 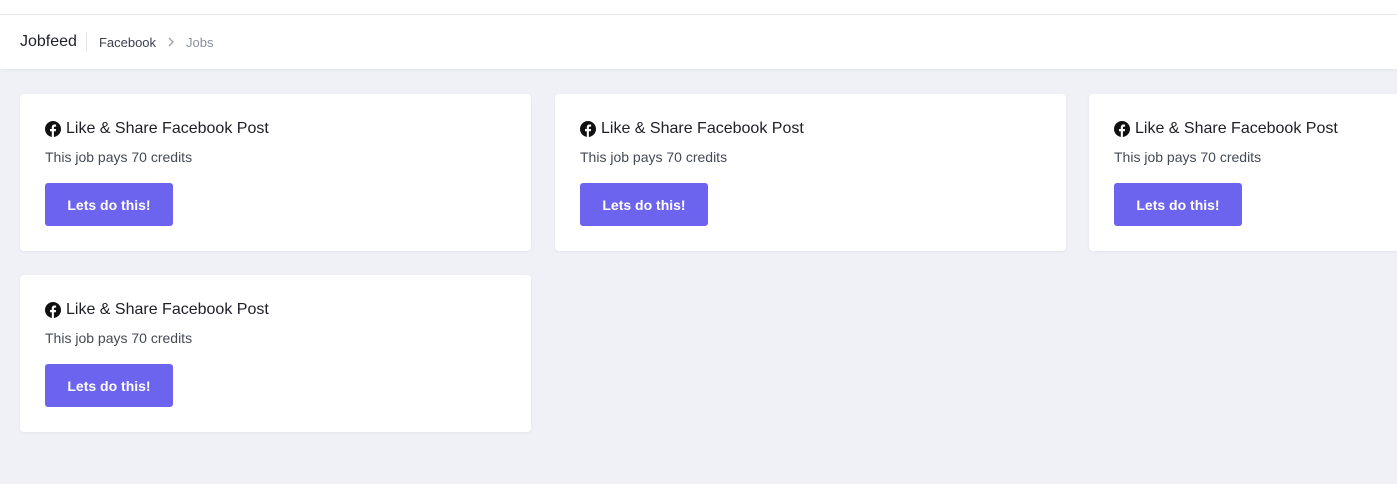 What do you see at coordinates (698, 42) in the screenshot?
I see `page-header: Jobfeed Facebook Jobs` at bounding box center [698, 42].